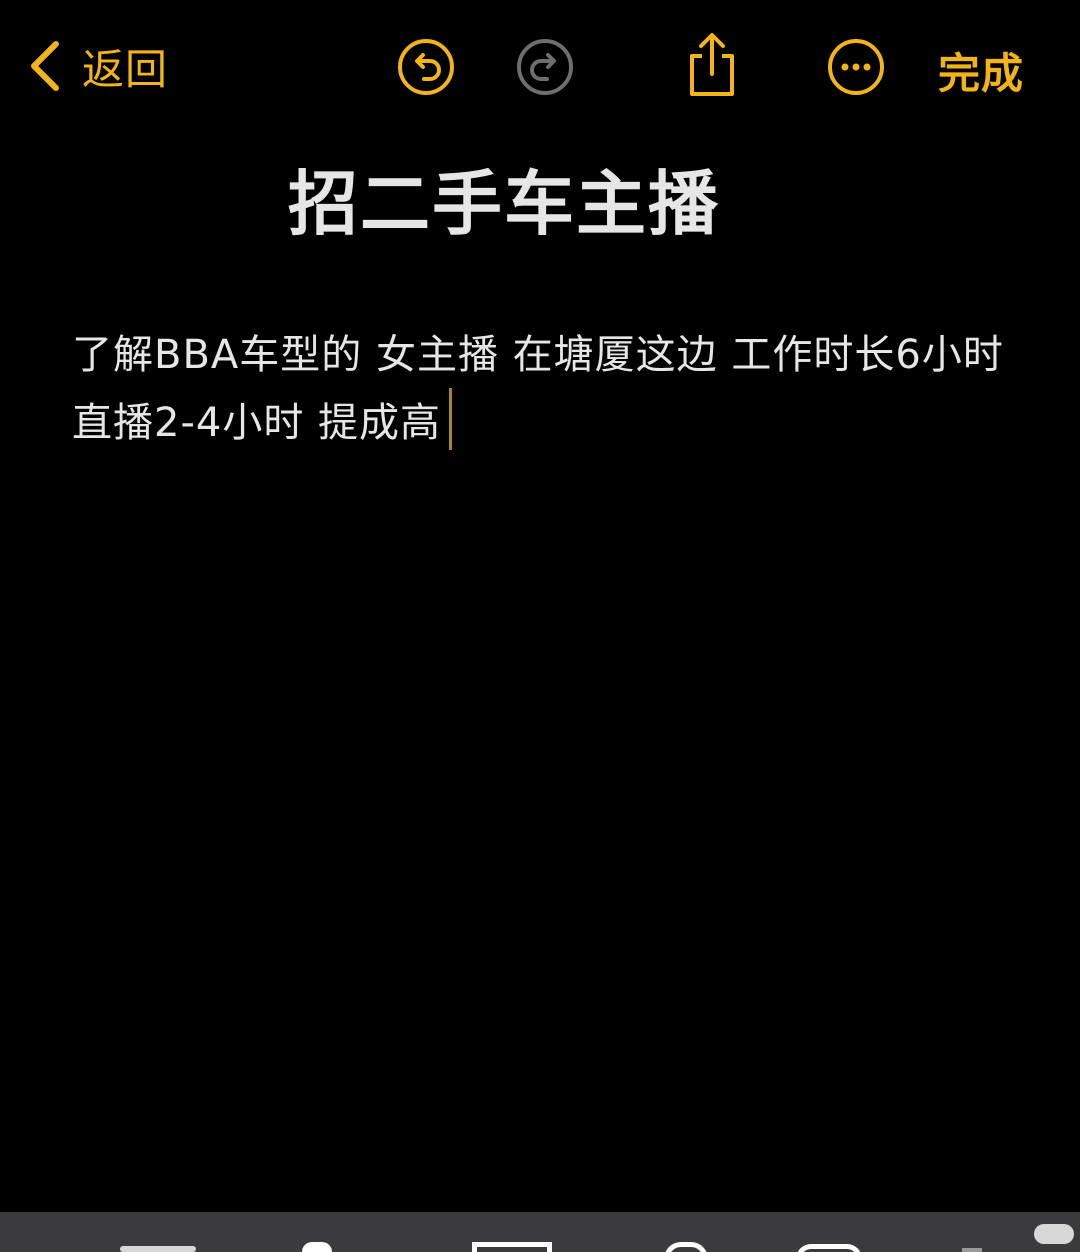 This screenshot has width=1080, height=1252. I want to click on more-icon, so click(856, 67).